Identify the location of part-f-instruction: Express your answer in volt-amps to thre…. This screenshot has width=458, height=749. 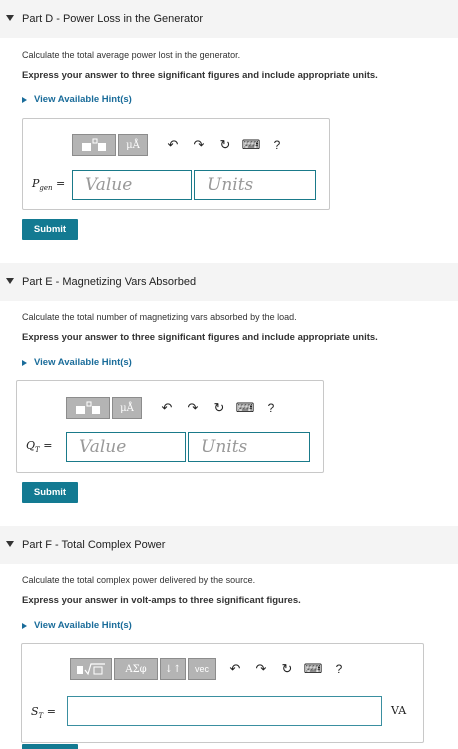
(161, 600).